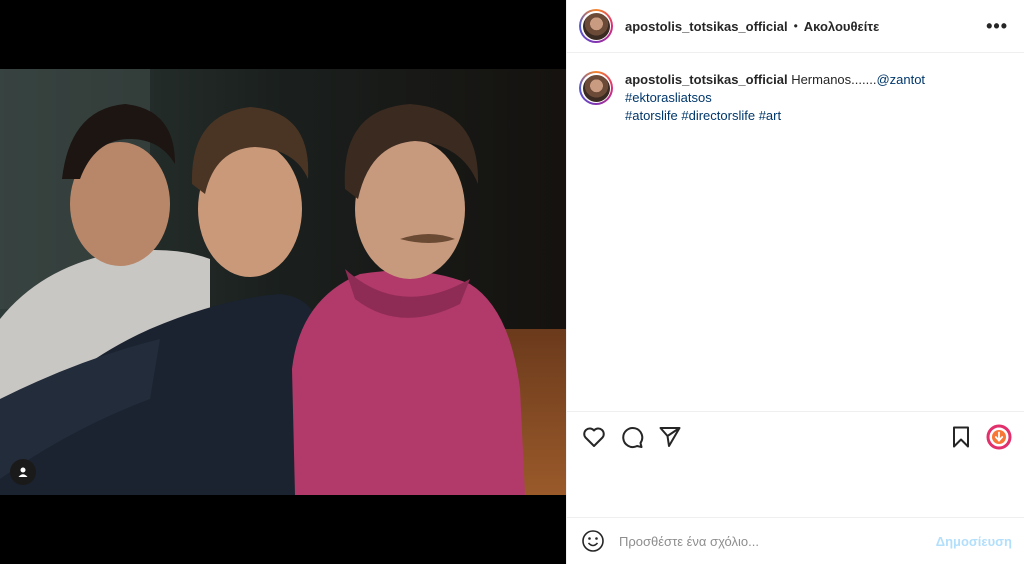 The image size is (1024, 564). What do you see at coordinates (842, 26) in the screenshot?
I see `following-button: Ακολουθείτε` at bounding box center [842, 26].